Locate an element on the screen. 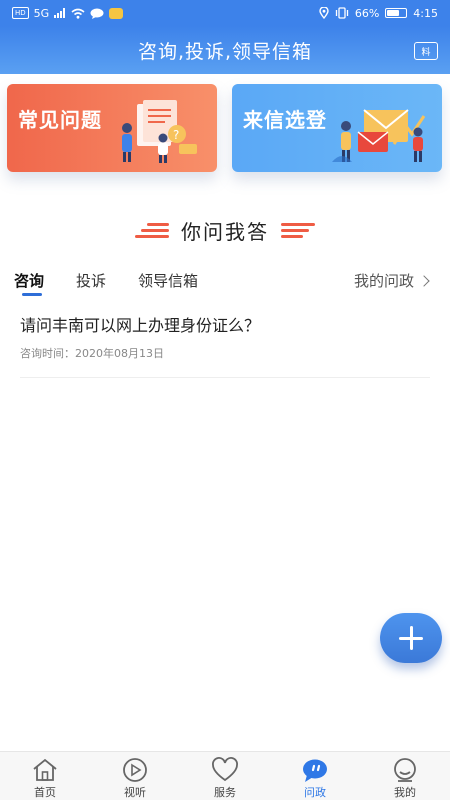 This screenshot has height=800, width=450. user-icon is located at coordinates (405, 770).